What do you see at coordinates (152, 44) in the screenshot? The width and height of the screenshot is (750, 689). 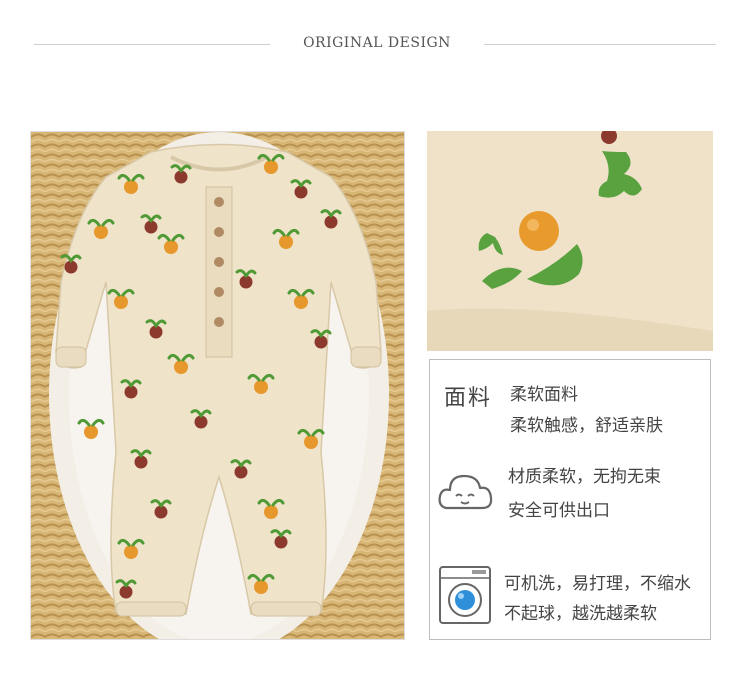 I see `header-line-left` at bounding box center [152, 44].